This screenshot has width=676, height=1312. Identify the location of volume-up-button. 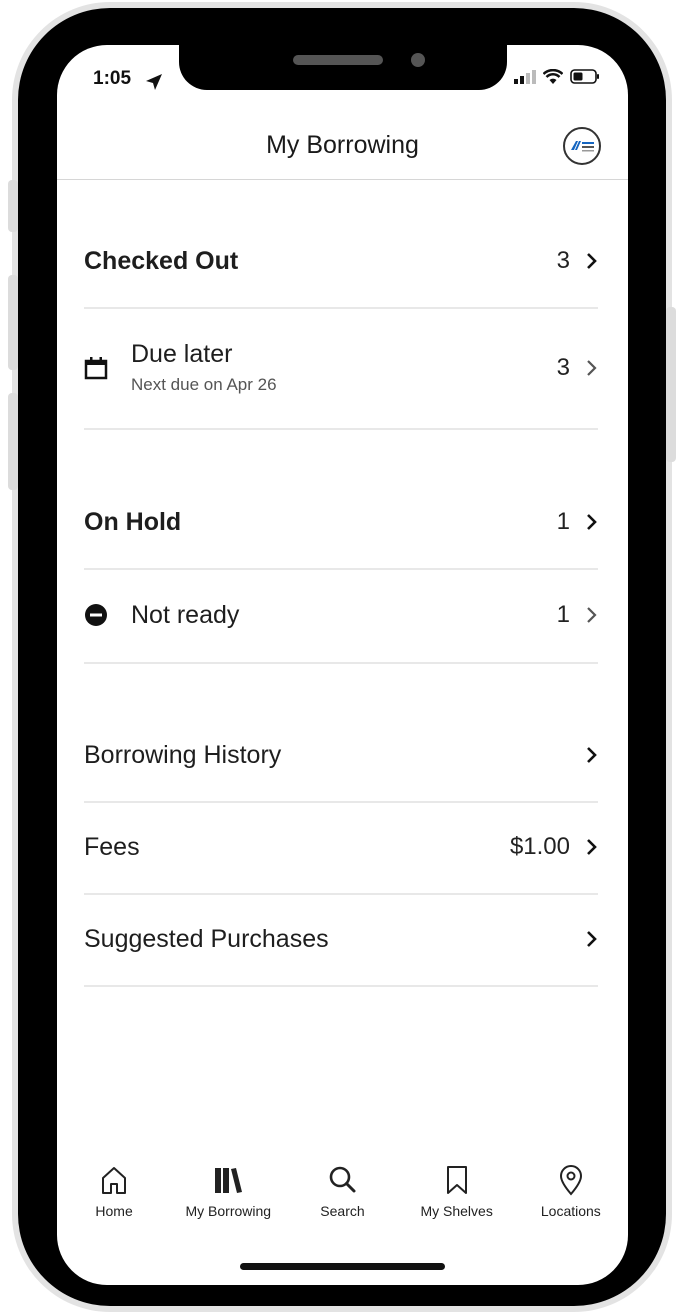
(13, 322).